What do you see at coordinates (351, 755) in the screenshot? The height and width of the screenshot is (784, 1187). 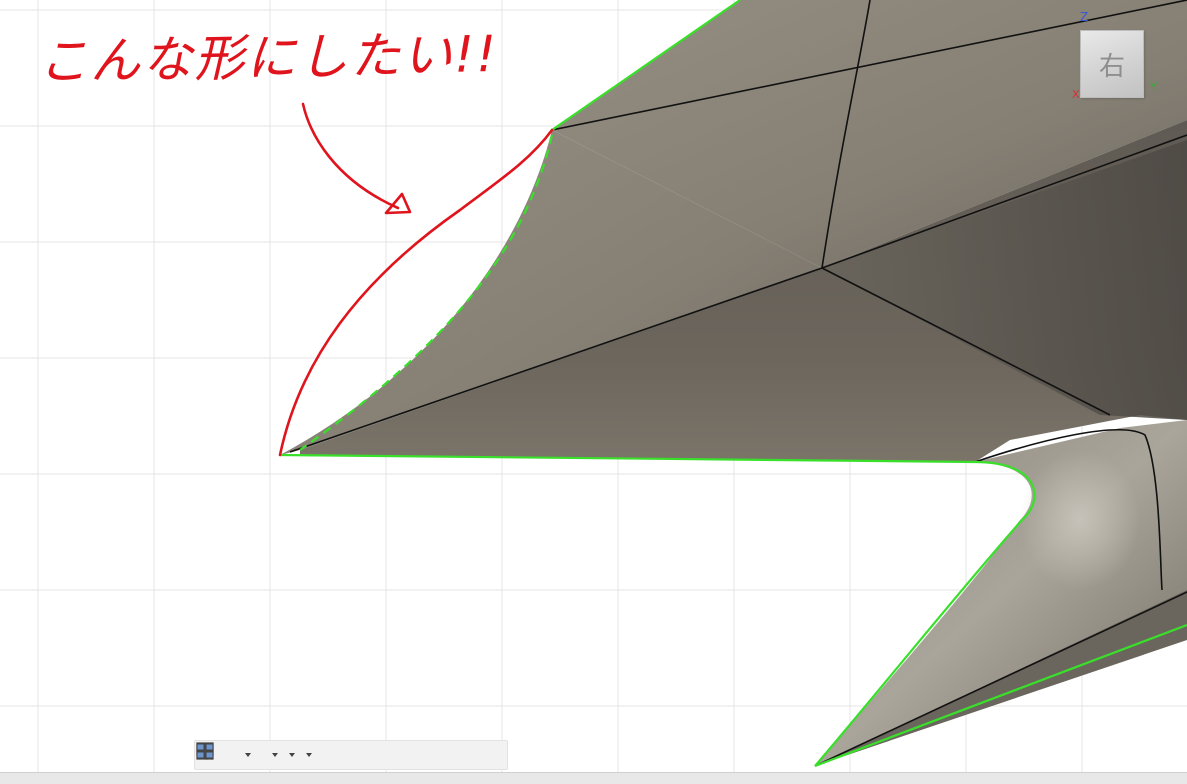 I see `navigation-toolbar` at bounding box center [351, 755].